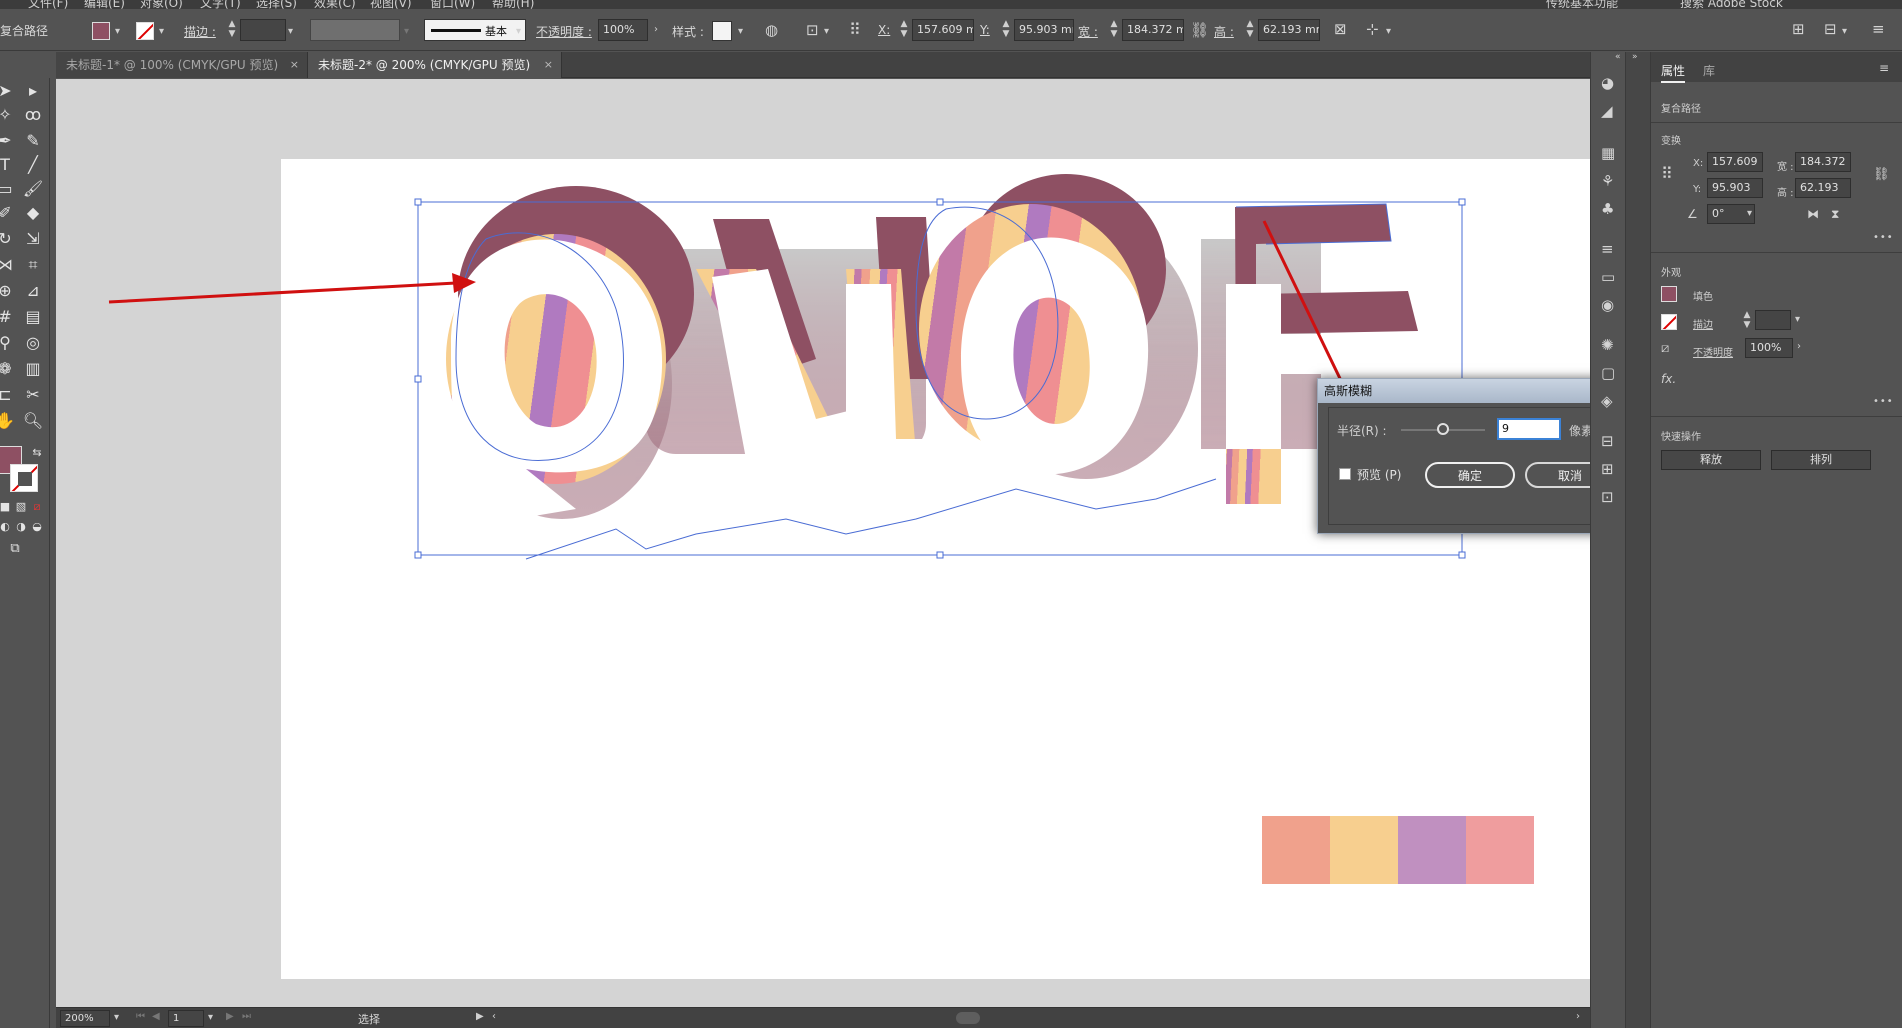 The image size is (1902, 1028). What do you see at coordinates (8, 239) in the screenshot?
I see `rotate-tool-icon: ↻` at bounding box center [8, 239].